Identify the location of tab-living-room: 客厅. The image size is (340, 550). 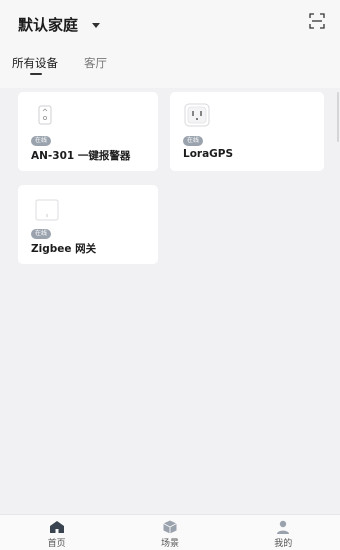
(95, 63).